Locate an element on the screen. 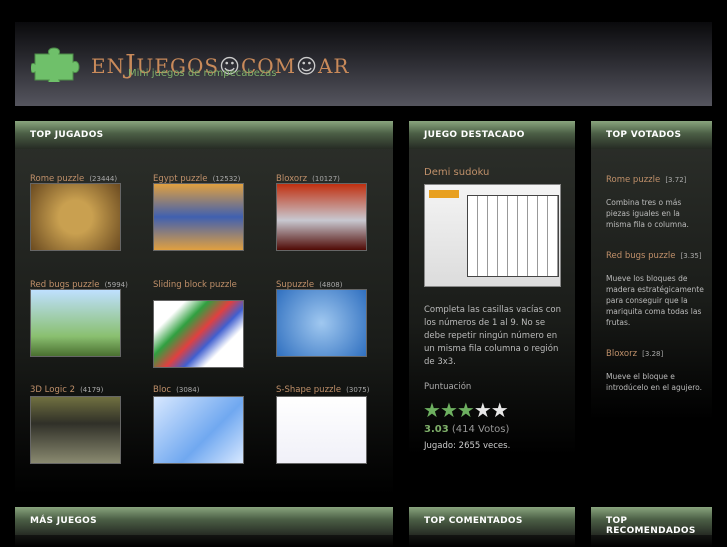  play-count: (10127) is located at coordinates (326, 179).